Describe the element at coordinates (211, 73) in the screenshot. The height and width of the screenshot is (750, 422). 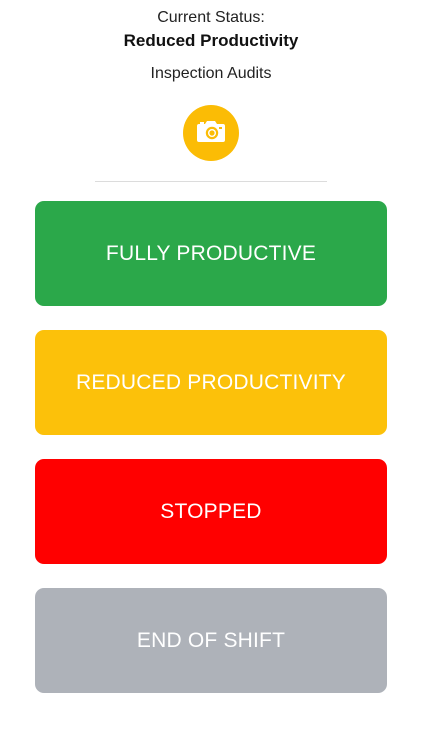
I see `category-title: Inspection Audits` at that location.